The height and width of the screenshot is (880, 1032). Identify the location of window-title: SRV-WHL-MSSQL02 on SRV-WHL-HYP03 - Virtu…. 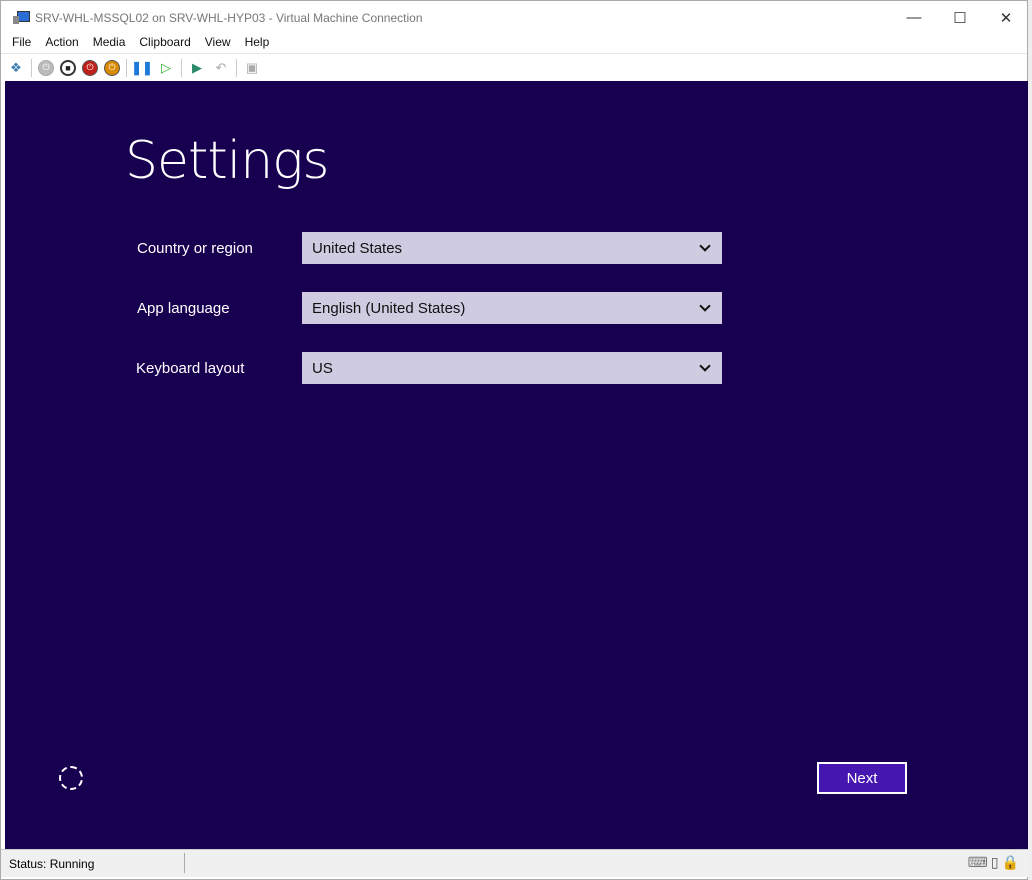
(229, 18).